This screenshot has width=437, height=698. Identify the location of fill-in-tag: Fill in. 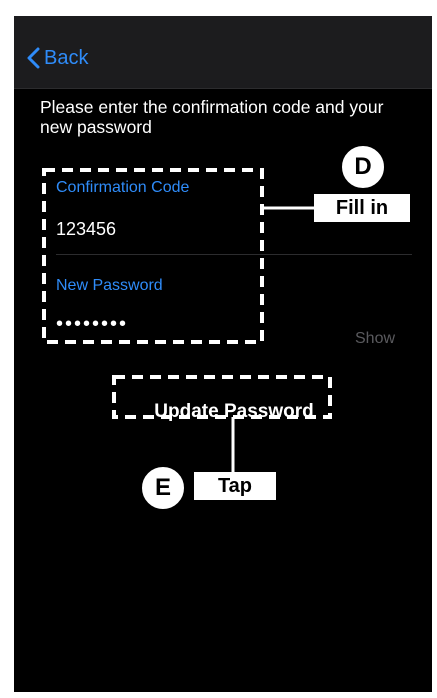
(362, 208).